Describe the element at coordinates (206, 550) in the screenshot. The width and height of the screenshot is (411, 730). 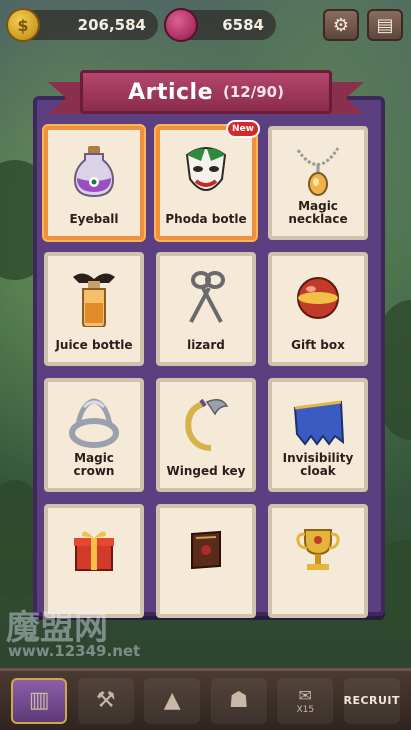
I see `spellbook-icon` at that location.